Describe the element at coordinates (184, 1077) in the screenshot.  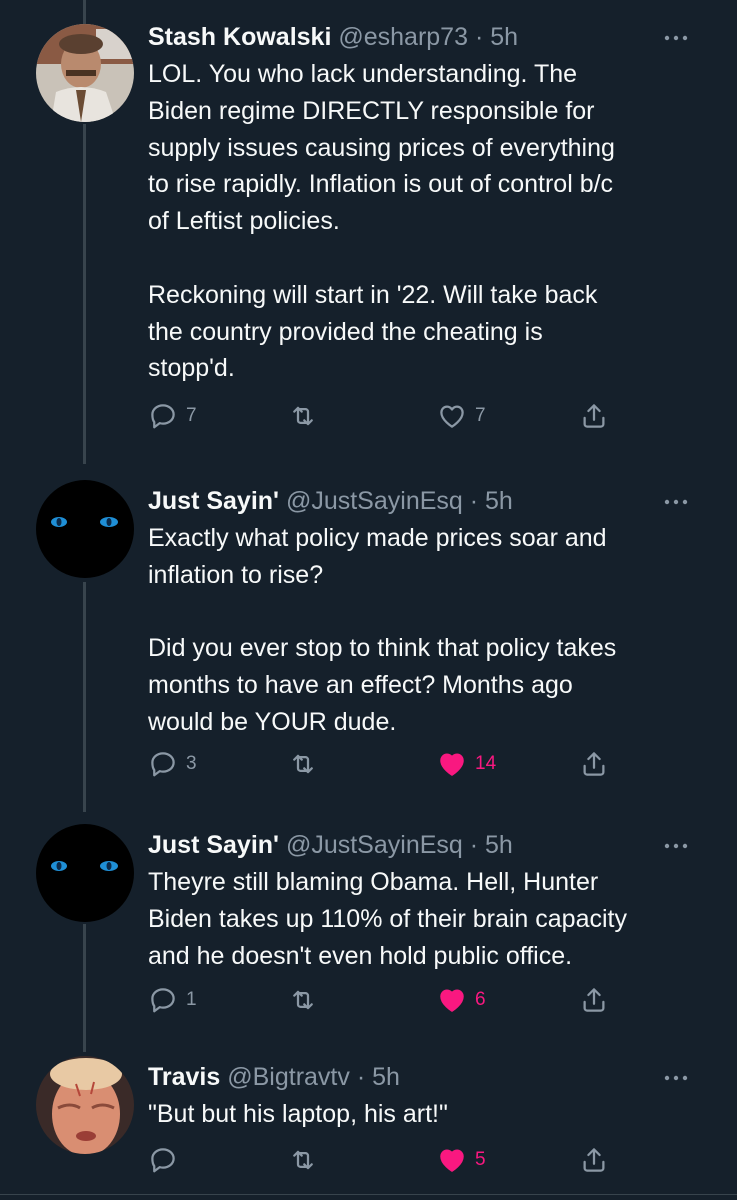
I see `display-name: Travis` at that location.